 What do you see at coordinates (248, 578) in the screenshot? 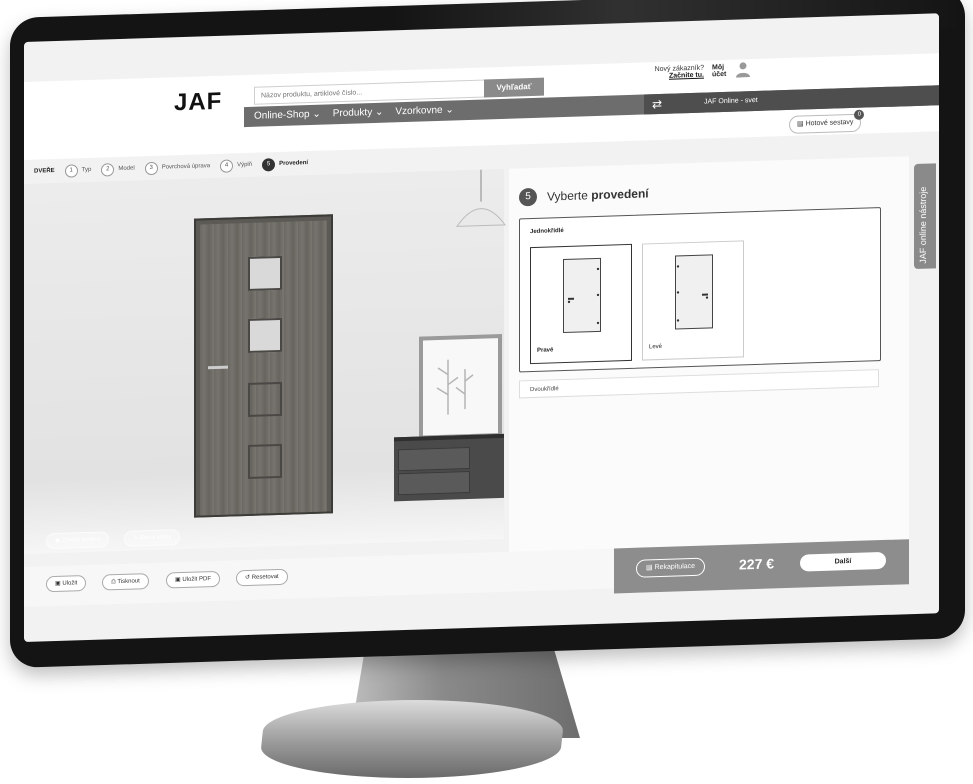
I see `reset-icon: ↺` at bounding box center [248, 578].